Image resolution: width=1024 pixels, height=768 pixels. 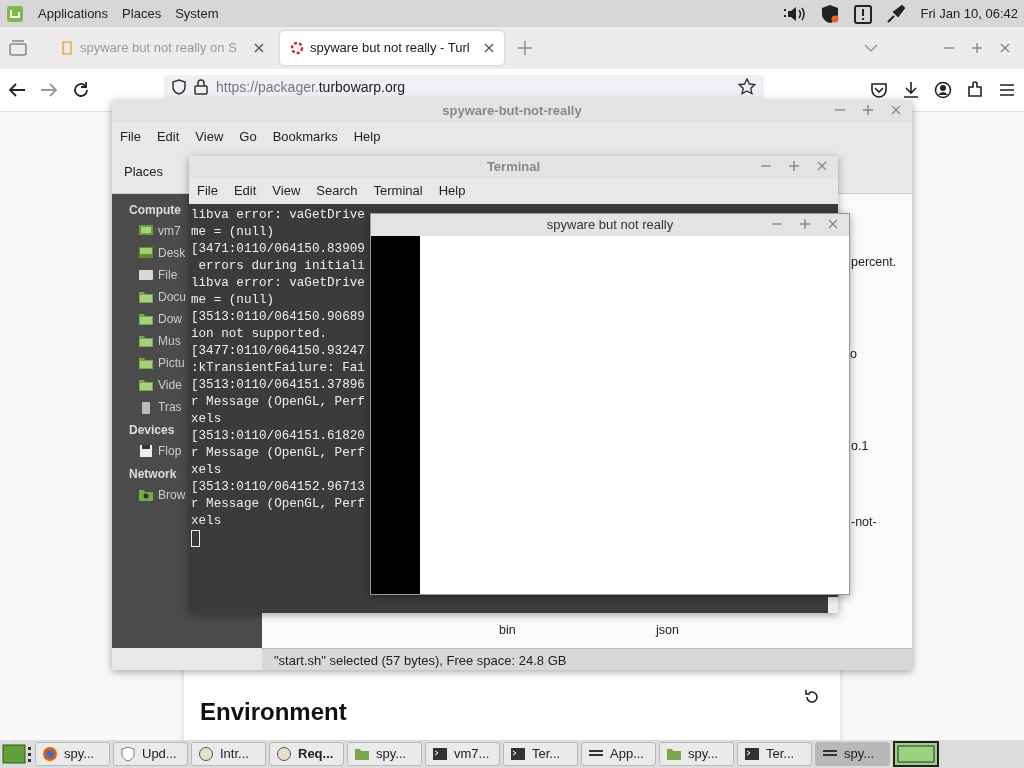 What do you see at coordinates (17, 90) in the screenshot?
I see `back-icon` at bounding box center [17, 90].